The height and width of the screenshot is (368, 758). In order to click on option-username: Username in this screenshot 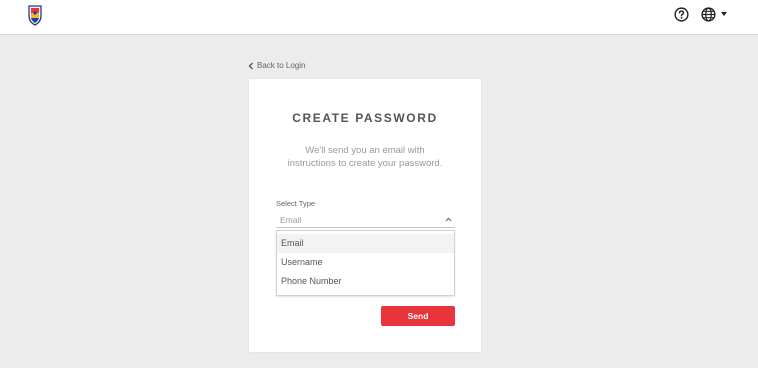, I will do `click(365, 262)`.